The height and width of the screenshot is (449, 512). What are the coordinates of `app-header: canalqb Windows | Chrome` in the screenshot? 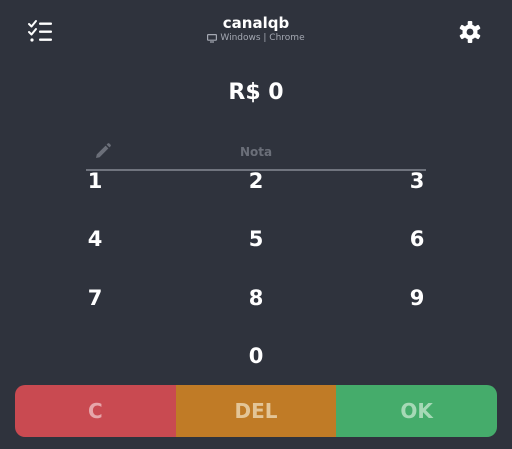 It's located at (256, 31).